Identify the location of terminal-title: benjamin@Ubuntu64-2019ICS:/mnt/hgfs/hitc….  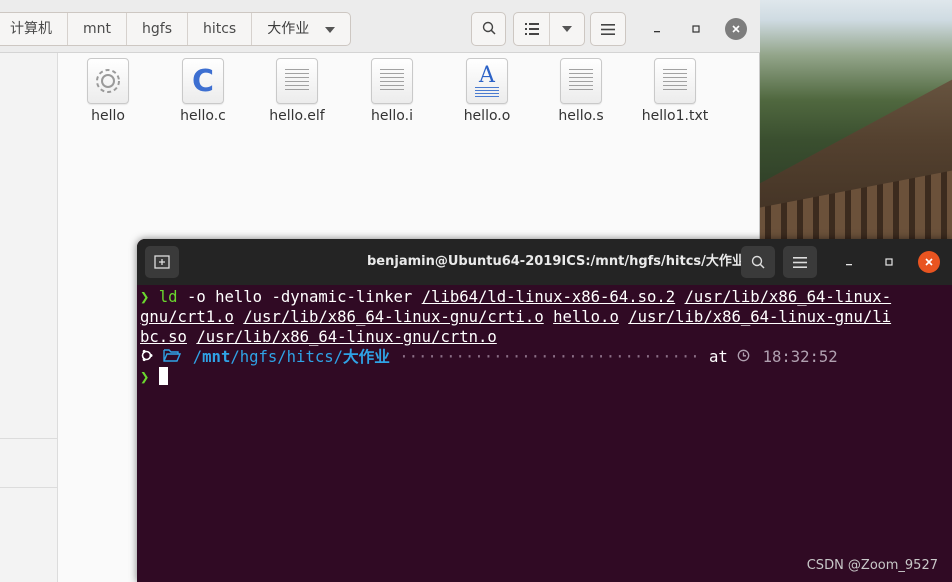
(556, 261).